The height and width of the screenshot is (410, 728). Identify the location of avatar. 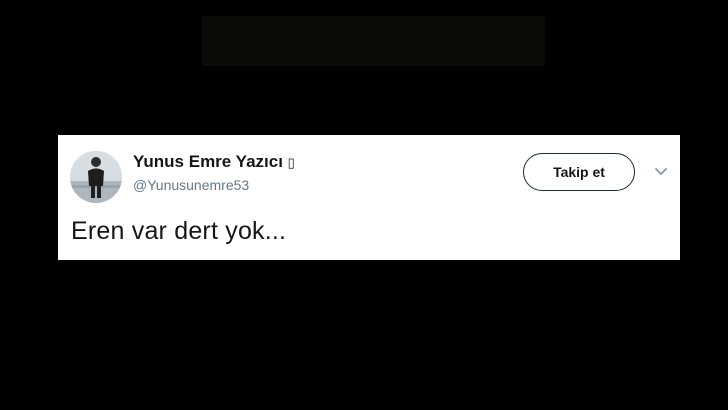
(96, 177).